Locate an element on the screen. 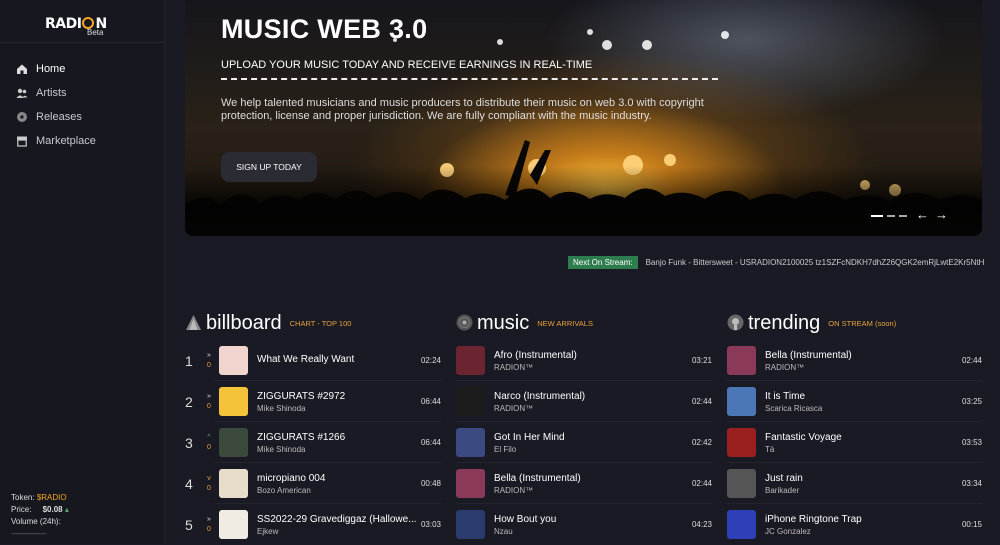  track-row: Just rain Barikader 03:34 is located at coordinates (854, 483).